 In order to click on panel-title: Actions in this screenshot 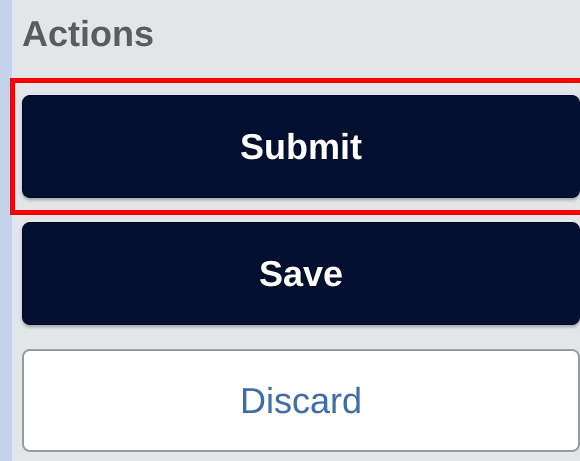, I will do `click(89, 33)`.